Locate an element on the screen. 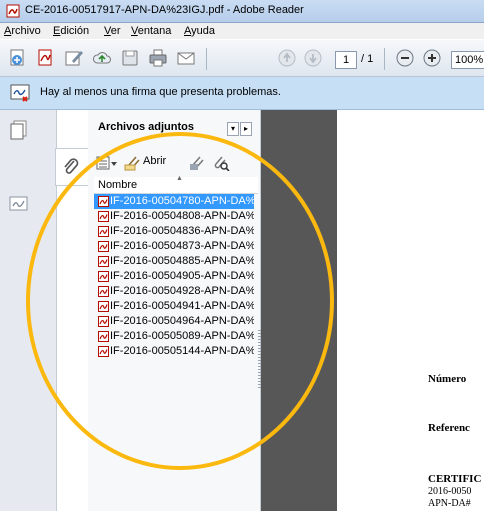 The height and width of the screenshot is (511, 484). attachments-tab is located at coordinates (72, 167).